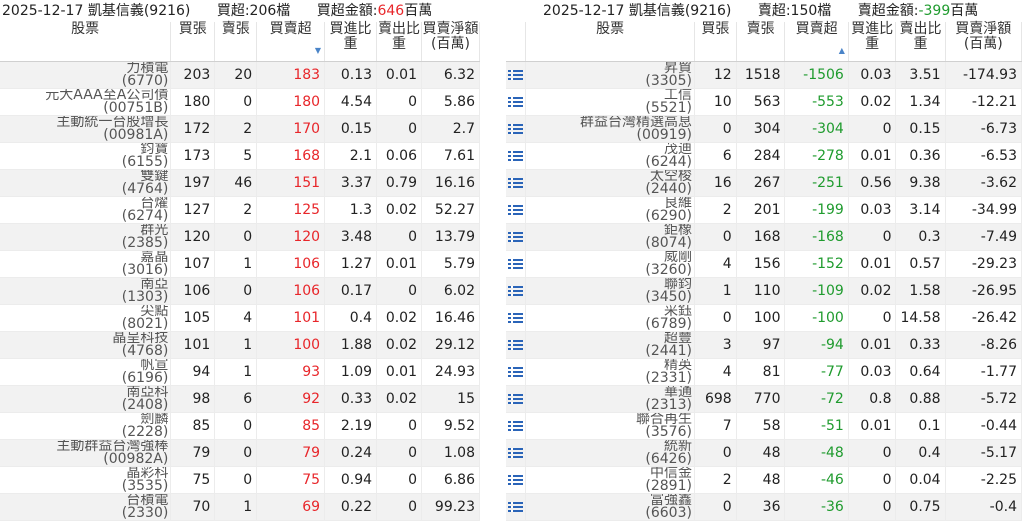 This screenshot has width=1022, height=524. I want to click on stock-cell: 良維 (6290), so click(610, 210).